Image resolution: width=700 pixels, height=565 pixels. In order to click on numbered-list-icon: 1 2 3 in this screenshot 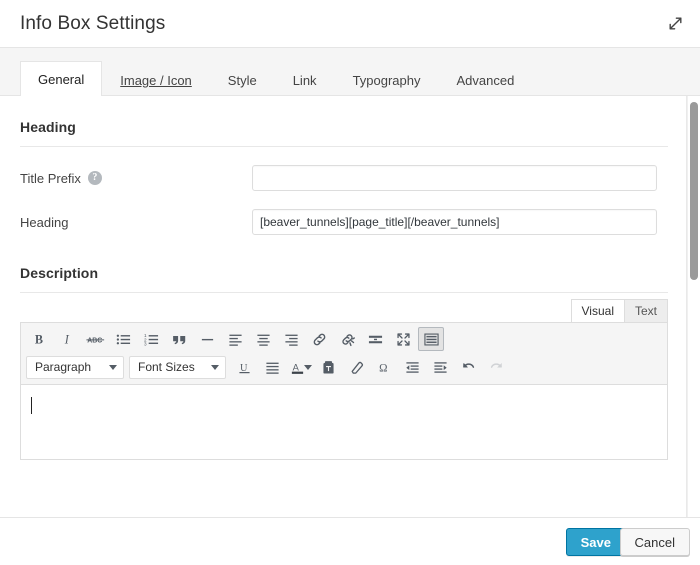, I will do `click(151, 339)`.